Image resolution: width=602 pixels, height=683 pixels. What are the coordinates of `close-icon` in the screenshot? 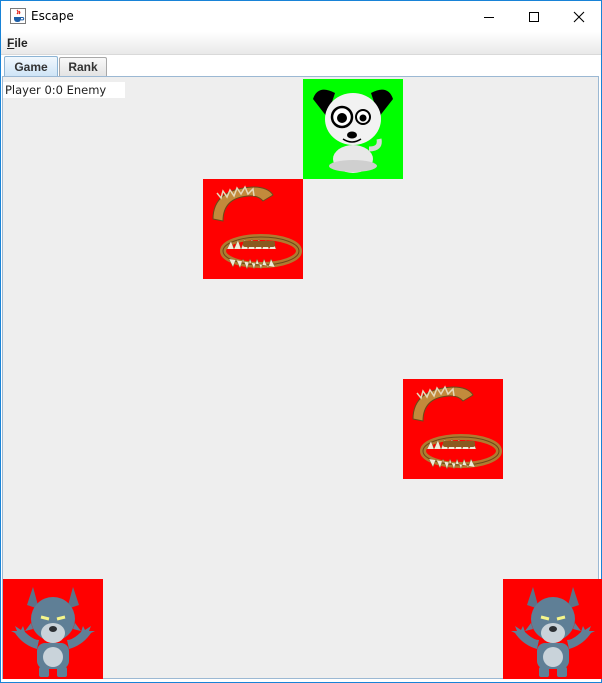 It's located at (579, 16).